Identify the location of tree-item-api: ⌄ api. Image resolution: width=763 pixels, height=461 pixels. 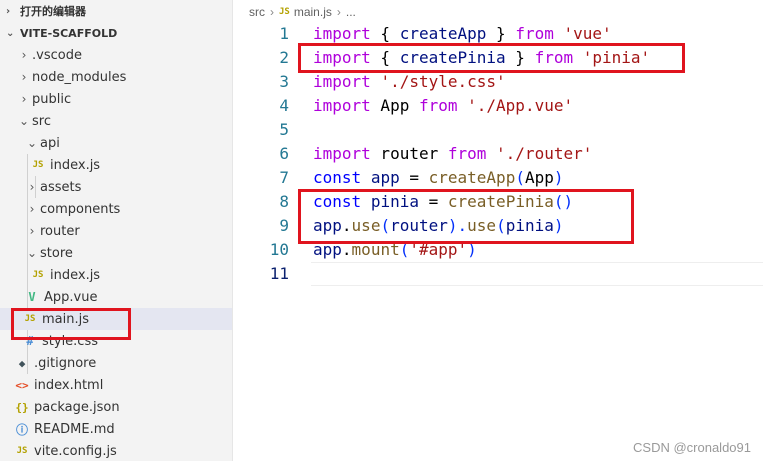
(116, 143).